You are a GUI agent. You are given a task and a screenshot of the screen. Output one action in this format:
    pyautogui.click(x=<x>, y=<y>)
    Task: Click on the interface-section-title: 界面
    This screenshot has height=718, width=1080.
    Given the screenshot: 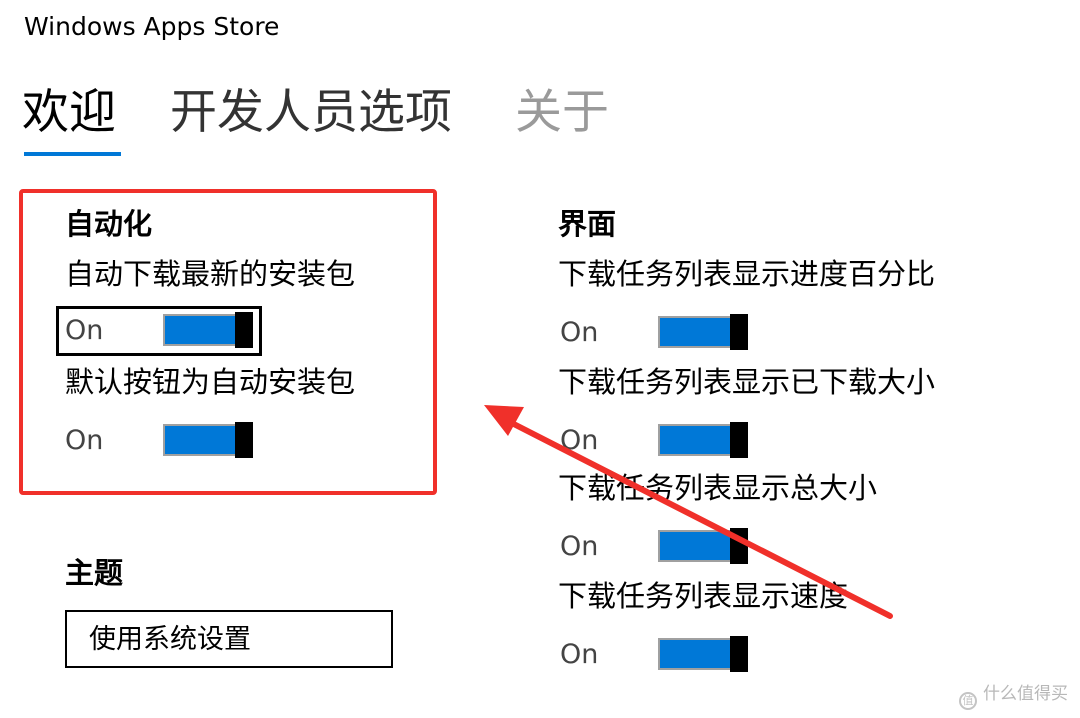 What is the action you would take?
    pyautogui.click(x=587, y=224)
    